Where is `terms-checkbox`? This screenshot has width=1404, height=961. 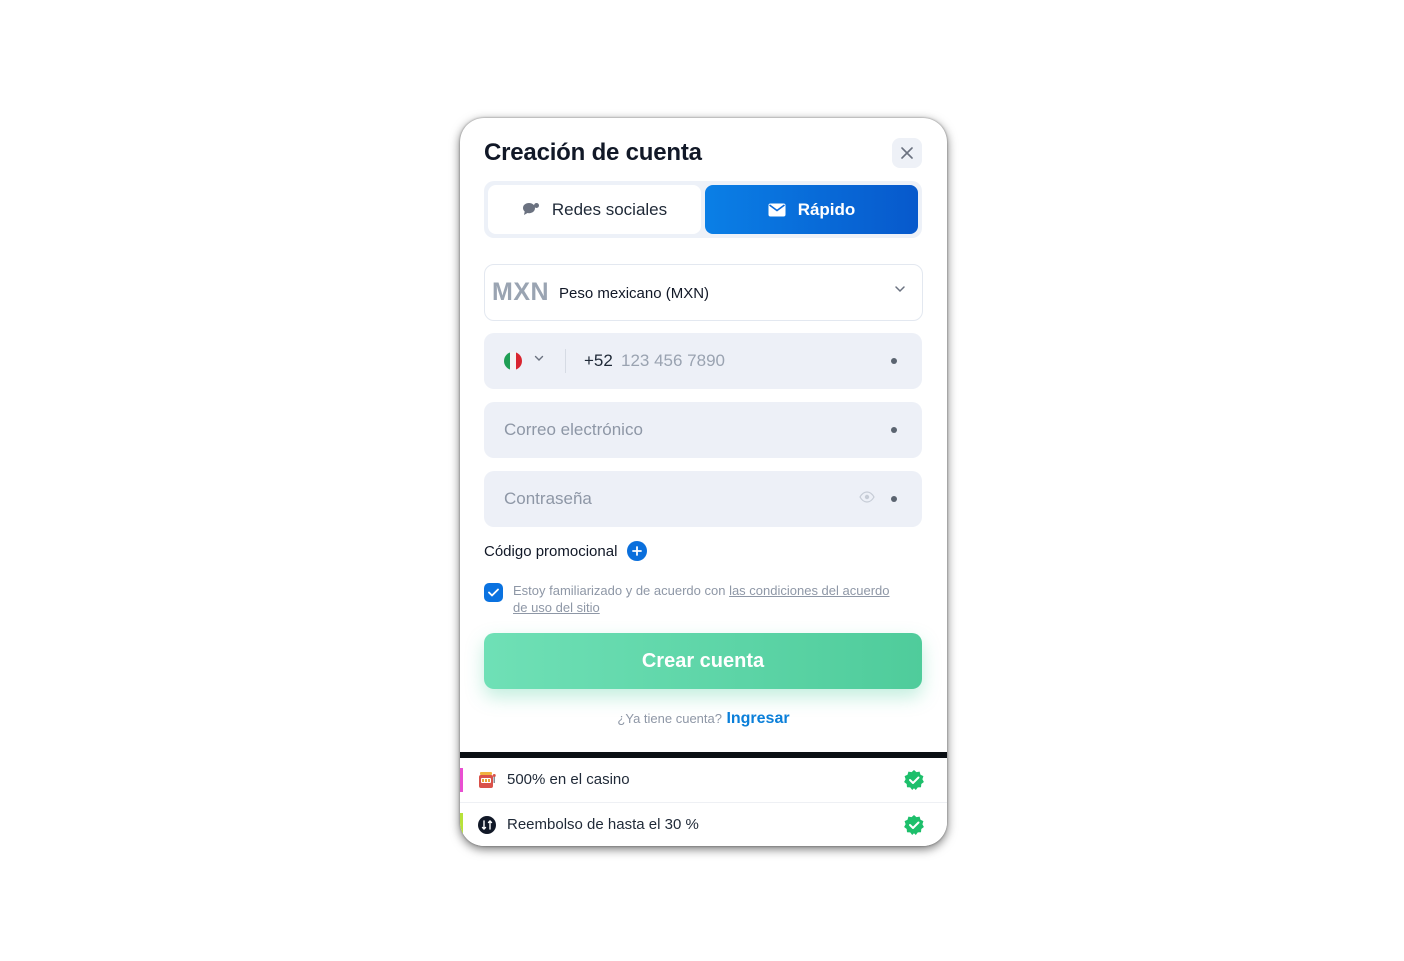
terms-checkbox is located at coordinates (493, 592).